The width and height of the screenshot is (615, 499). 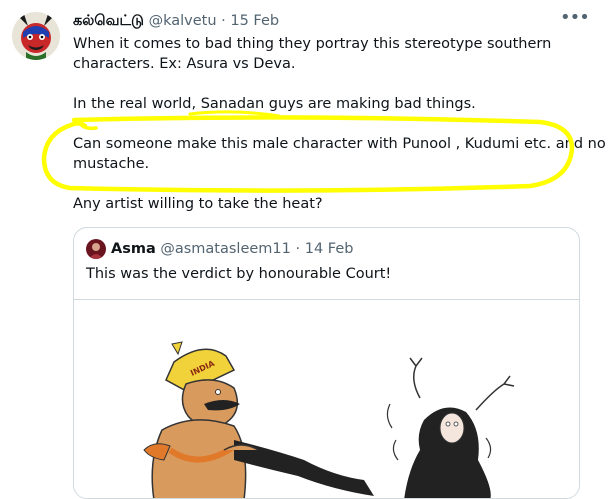 I want to click on quoted-author-name: Asma, so click(x=133, y=249).